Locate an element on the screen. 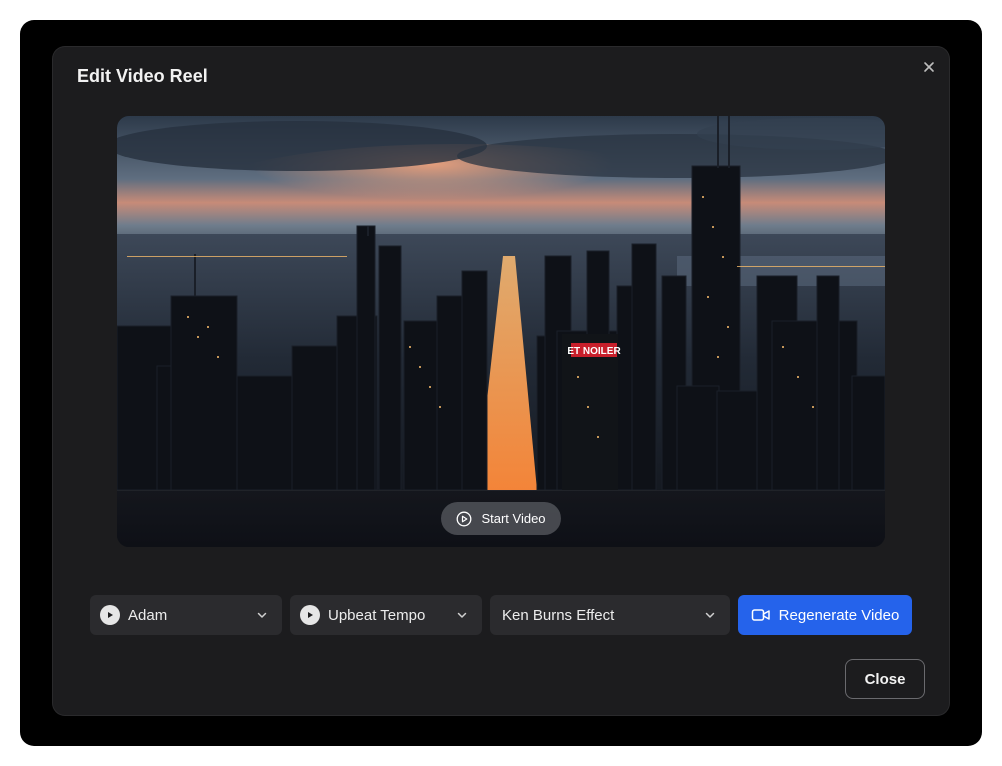 Image resolution: width=1002 pixels, height=766 pixels. regenerate-video-button: Regenerate Video is located at coordinates (825, 615).